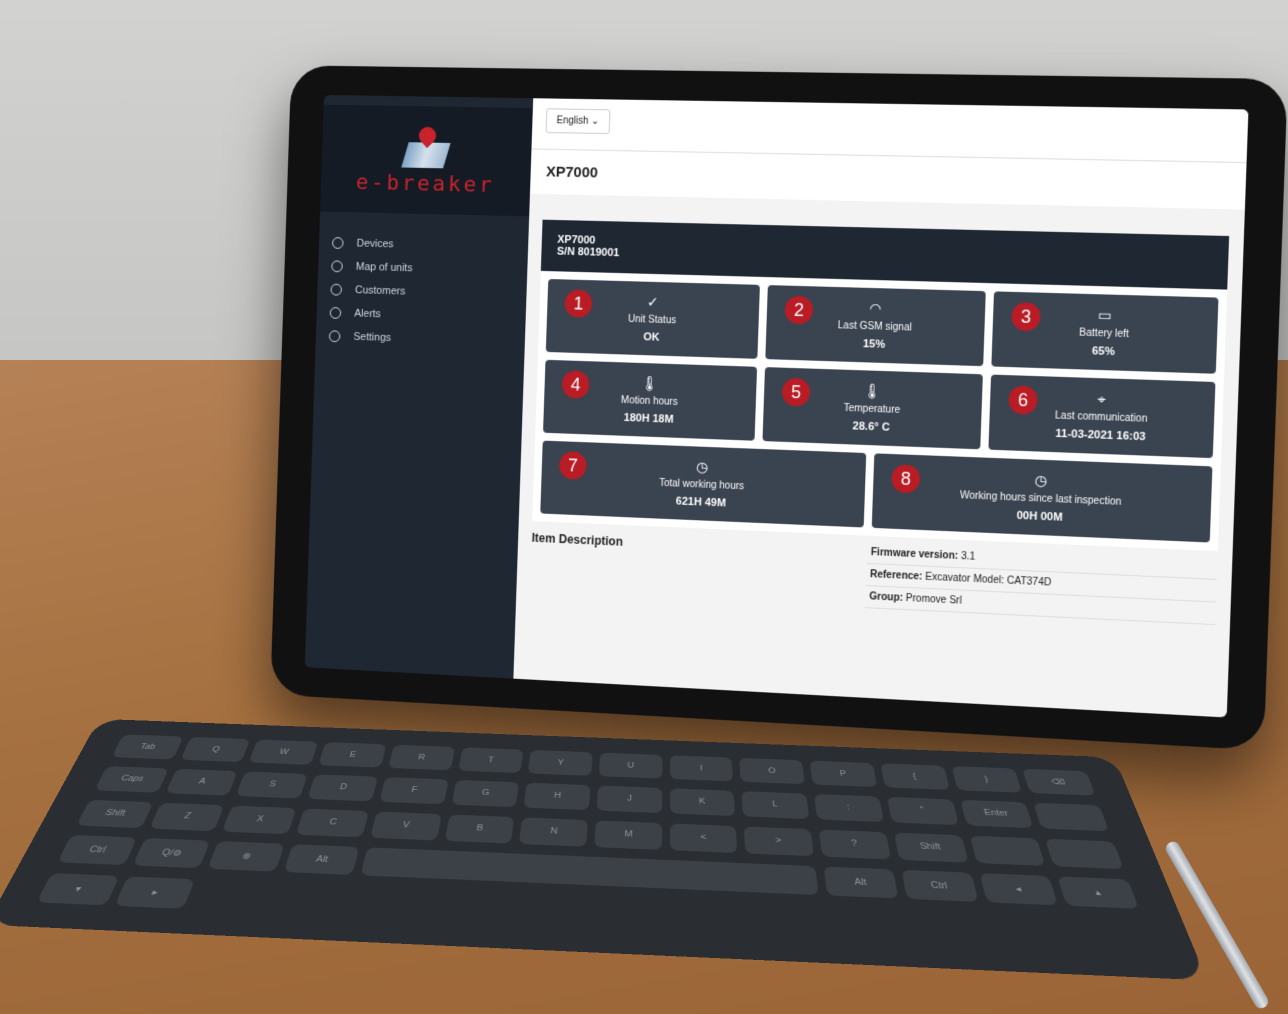  Describe the element at coordinates (1039, 516) in the screenshot. I see `card-value: 00H 00M` at that location.